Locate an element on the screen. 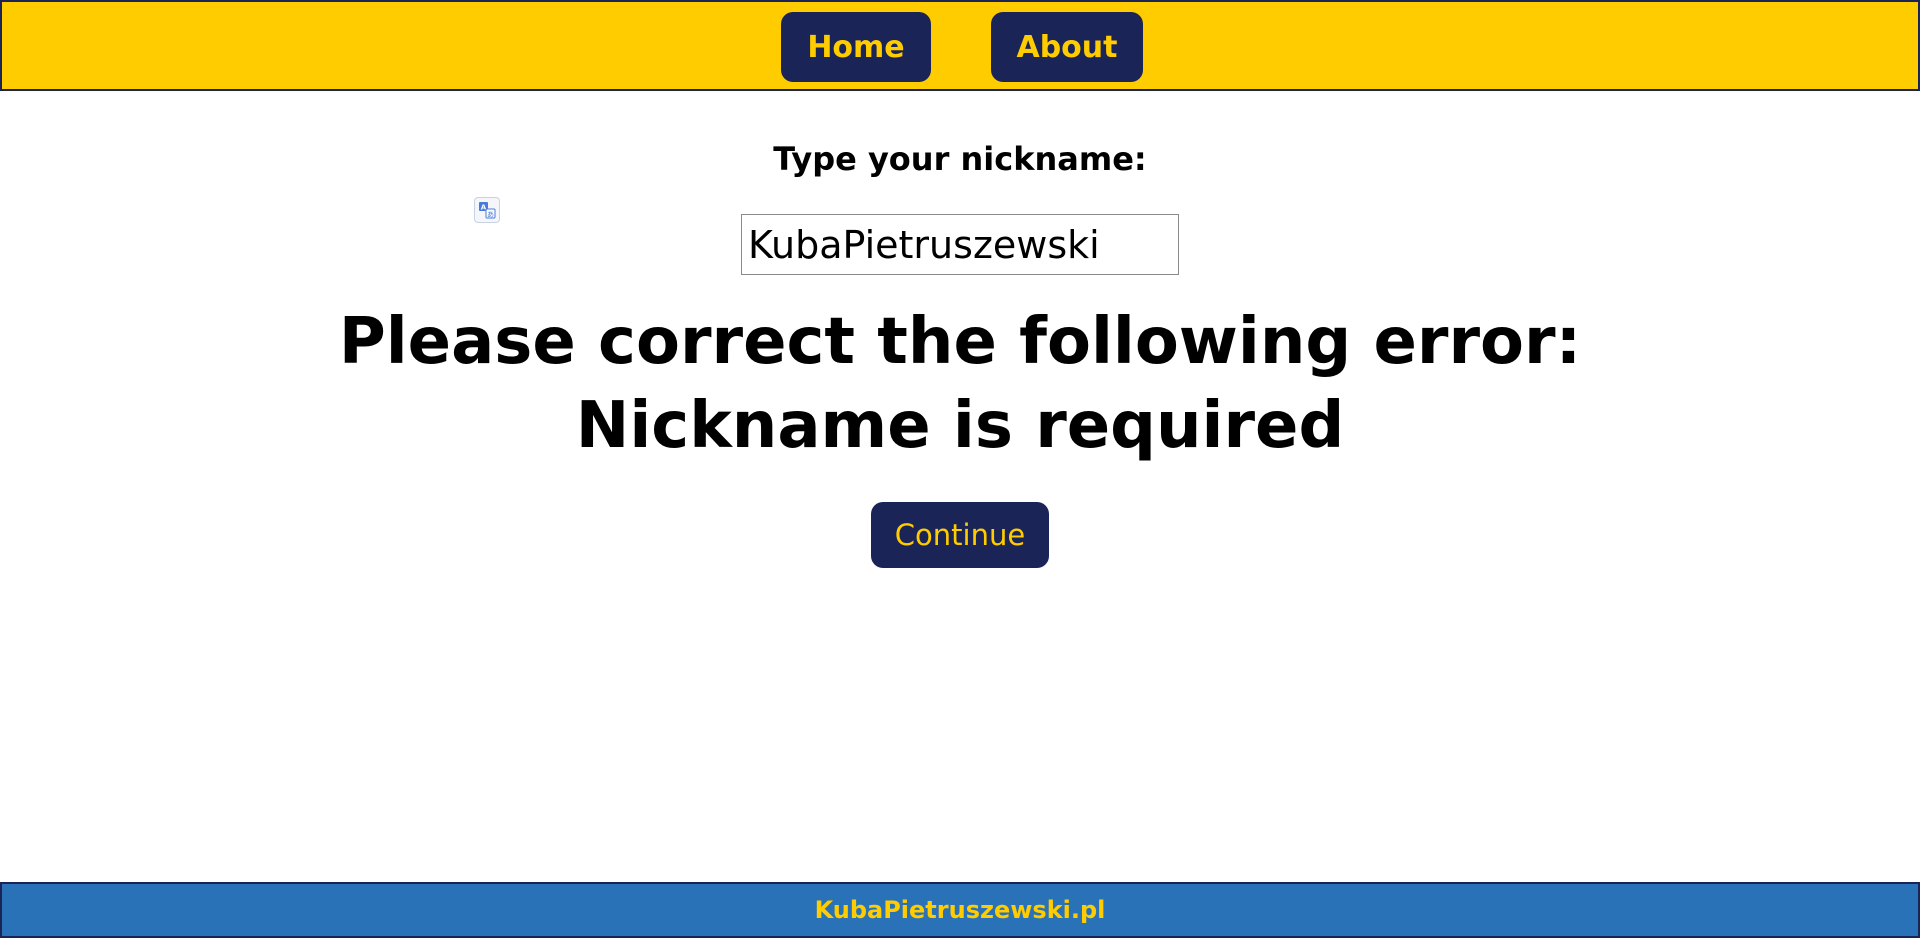 This screenshot has width=1920, height=938. error-message: Nickname is required is located at coordinates (960, 426).